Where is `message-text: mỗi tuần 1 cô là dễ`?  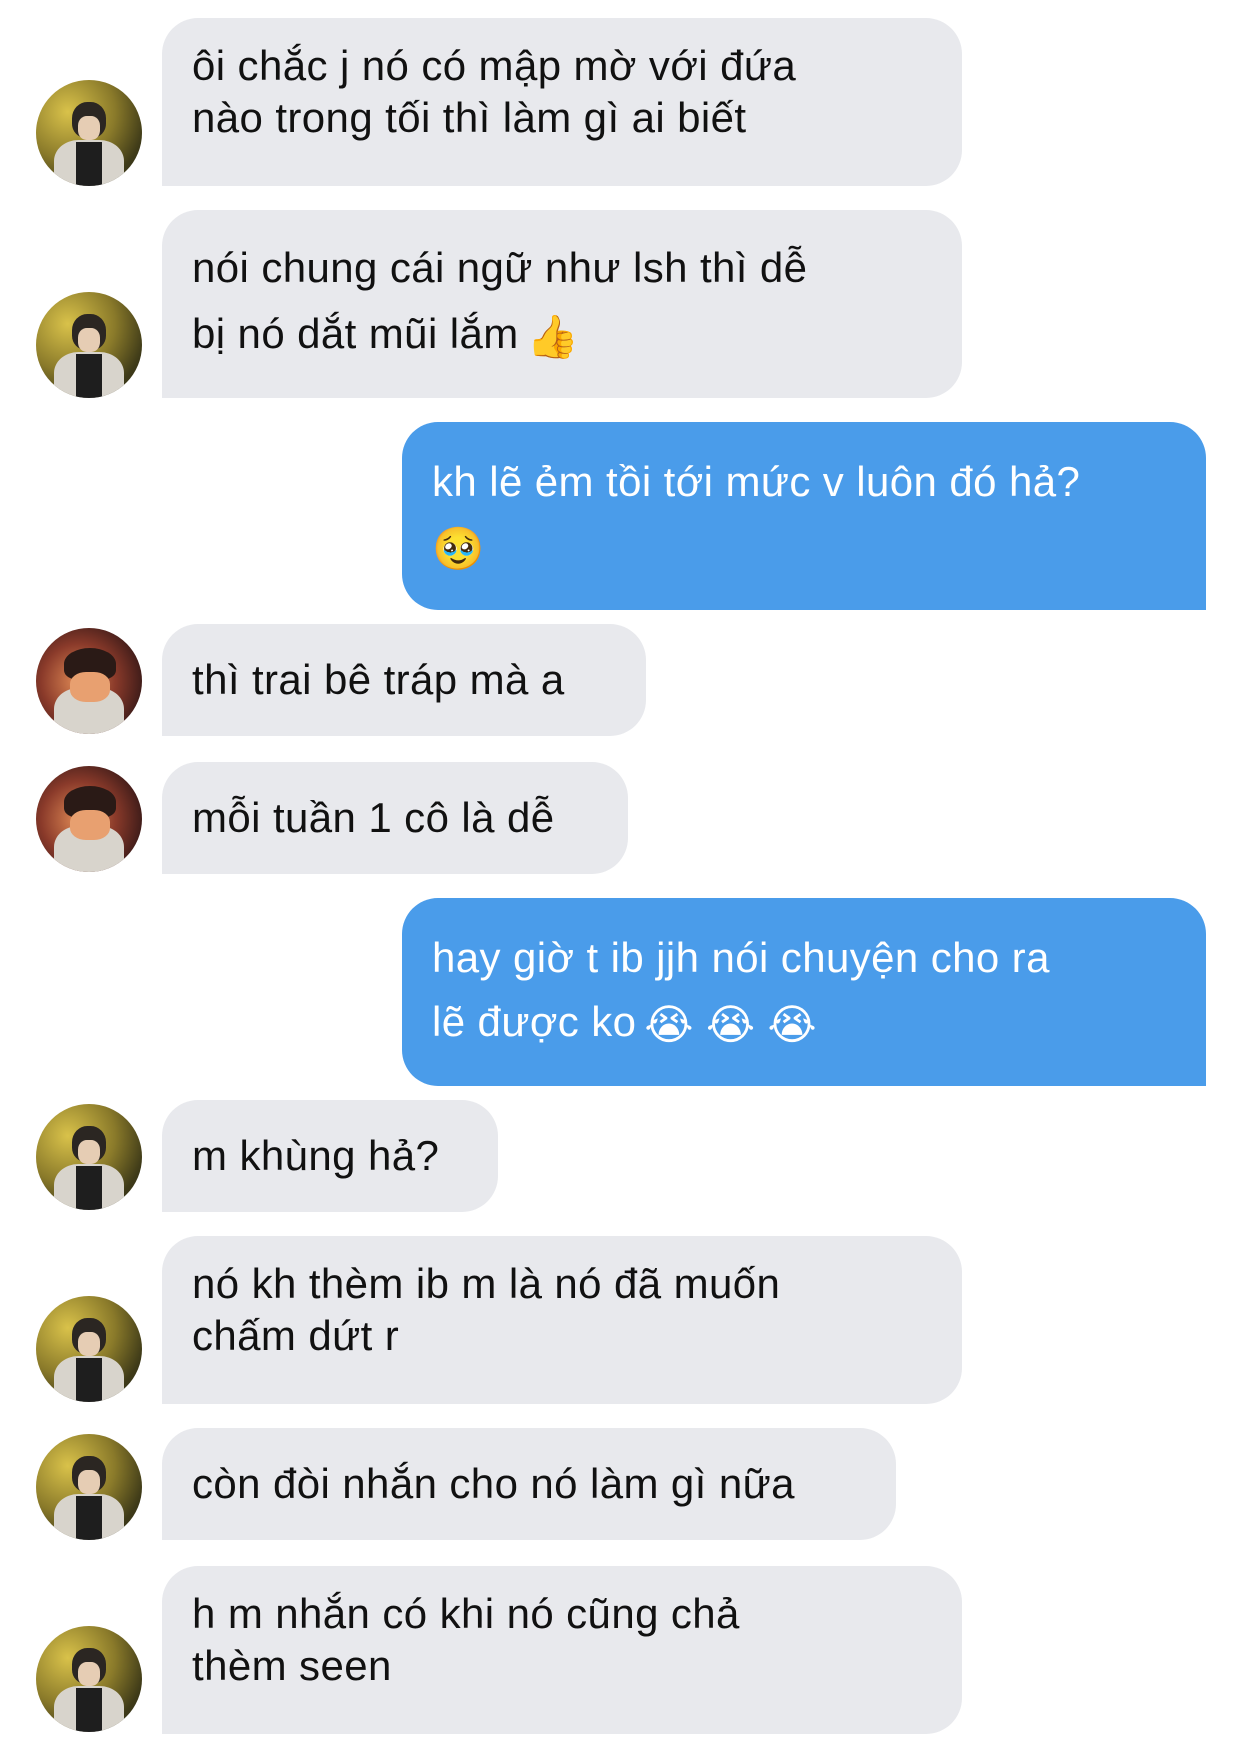 message-text: mỗi tuần 1 cô là dễ is located at coordinates (373, 817).